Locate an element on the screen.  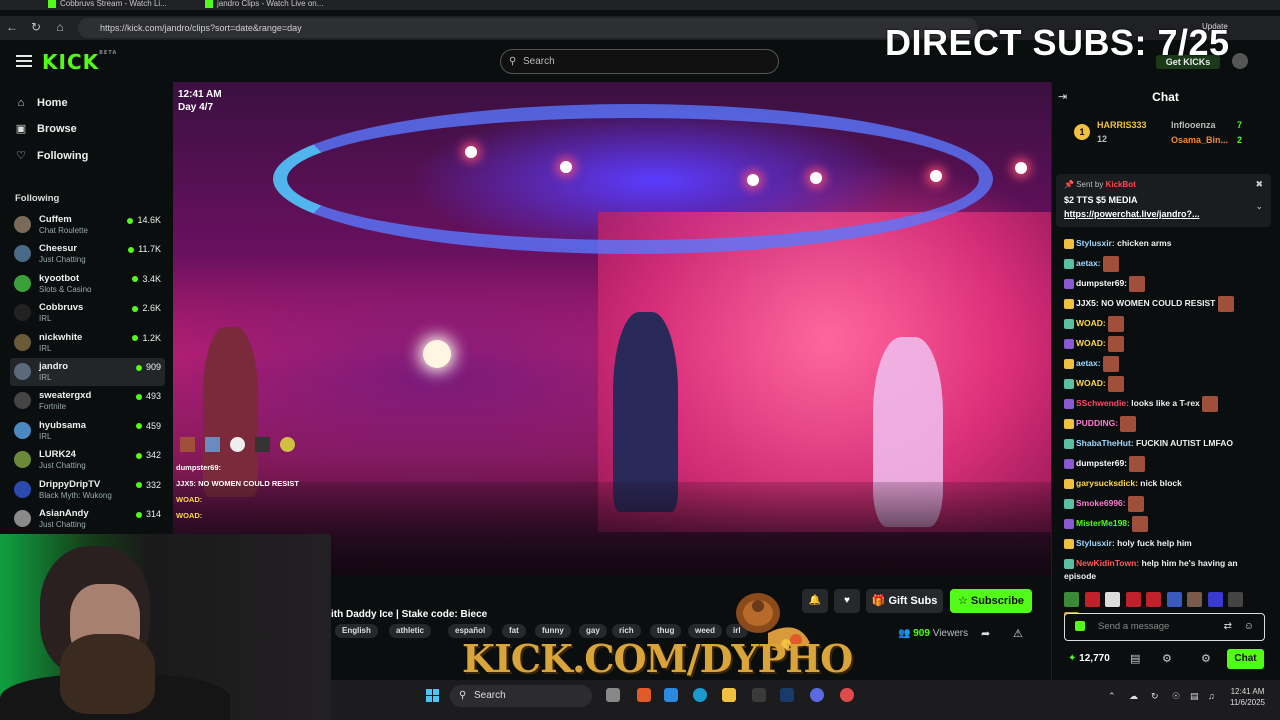
kicks-balance: ✦ 12,770 is located at coordinates (1089, 658).